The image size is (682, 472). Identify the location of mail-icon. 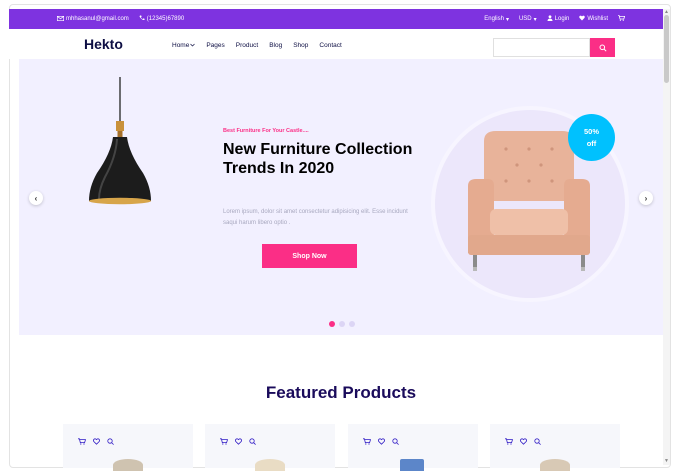
(60, 19).